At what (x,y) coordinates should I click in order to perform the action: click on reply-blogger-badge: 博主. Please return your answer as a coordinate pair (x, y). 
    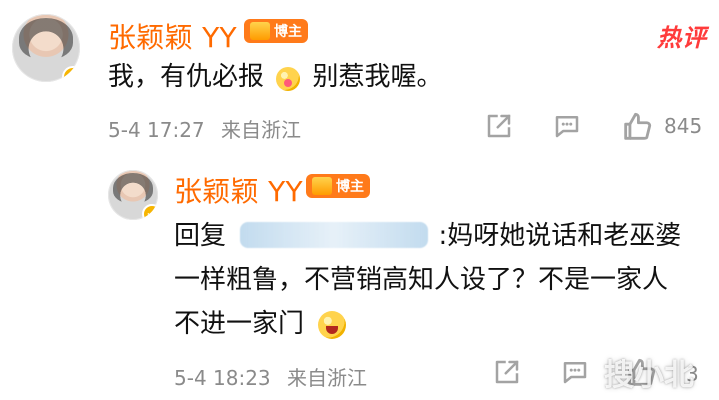
    Looking at the image, I should click on (338, 186).